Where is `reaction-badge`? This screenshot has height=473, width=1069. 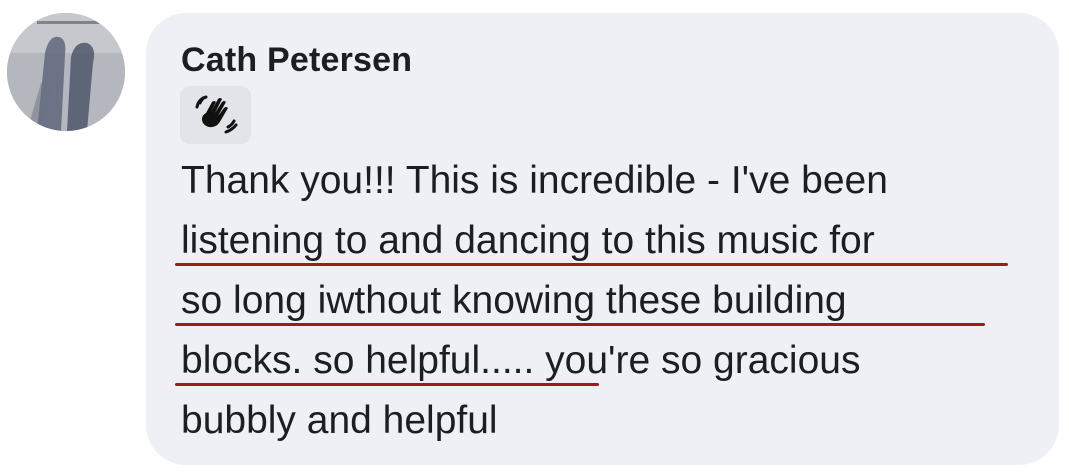
reaction-badge is located at coordinates (215, 115).